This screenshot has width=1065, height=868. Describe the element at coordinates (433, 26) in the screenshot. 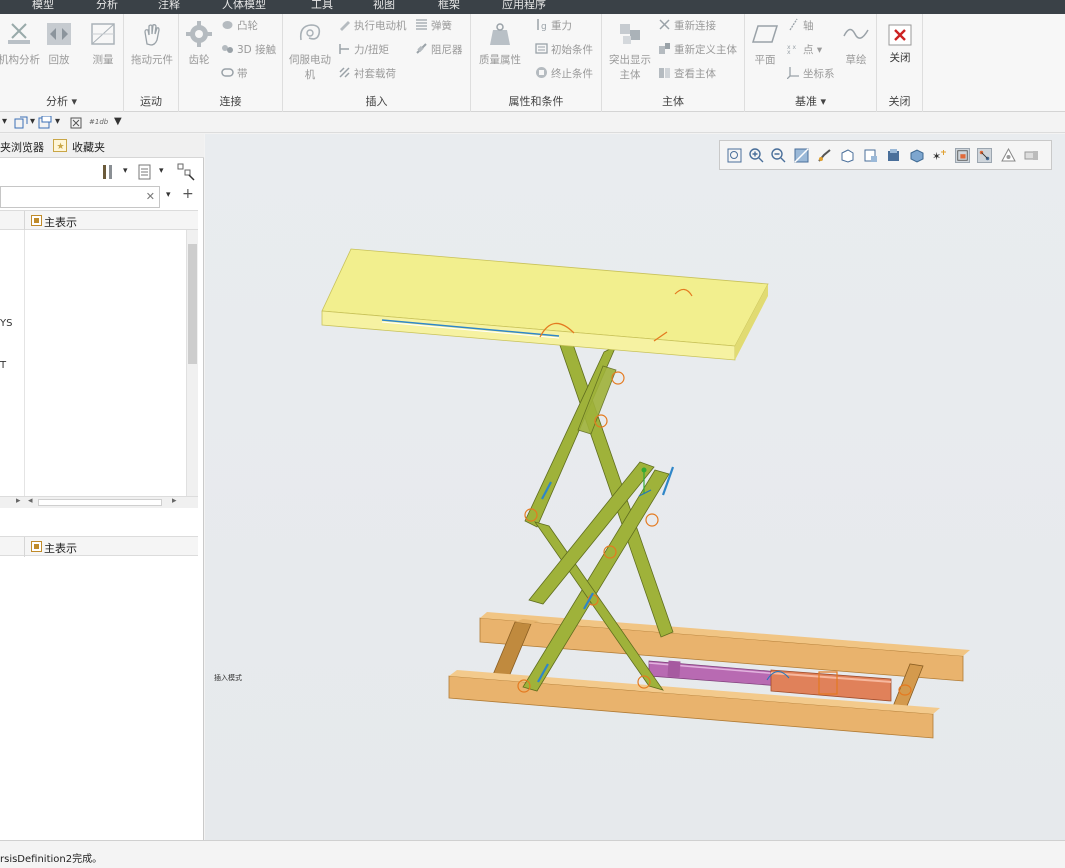

I see `spring-button: 弹簧` at that location.